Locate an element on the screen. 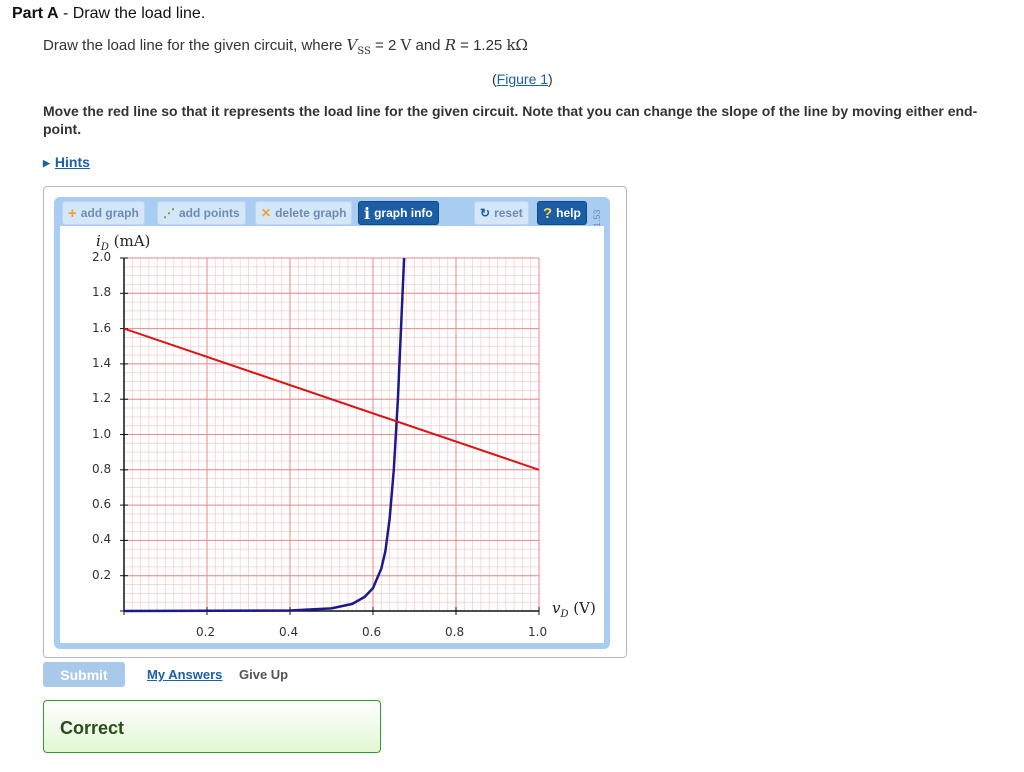  feedback-correct: Correct is located at coordinates (212, 726).